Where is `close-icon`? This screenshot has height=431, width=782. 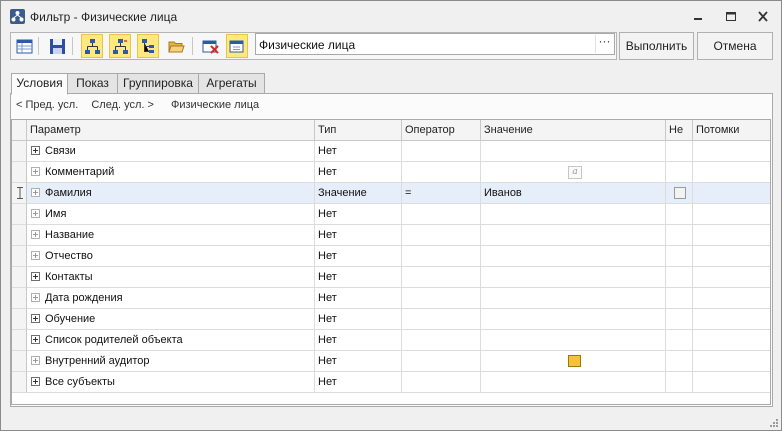 close-icon is located at coordinates (763, 17).